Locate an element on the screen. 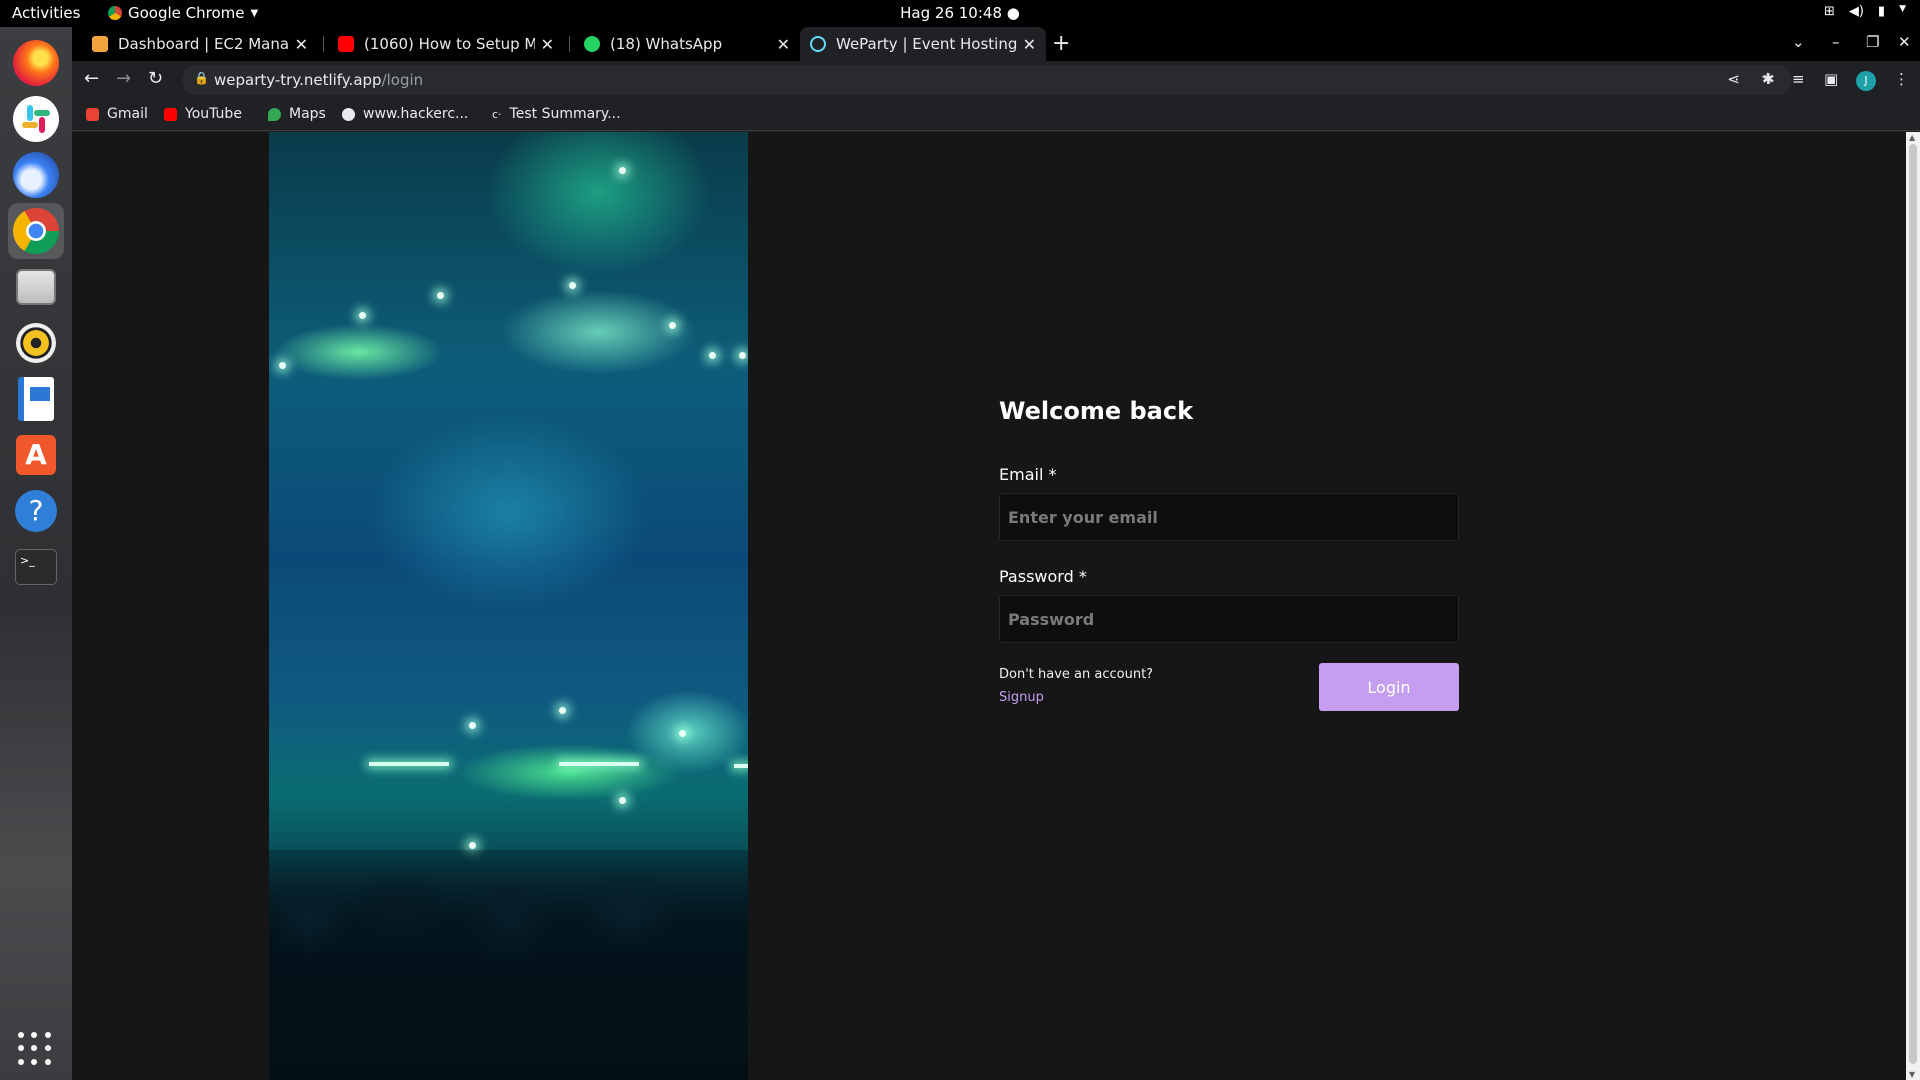 Image resolution: width=1920 pixels, height=1080 pixels. rhythmbox-icon is located at coordinates (36, 343).